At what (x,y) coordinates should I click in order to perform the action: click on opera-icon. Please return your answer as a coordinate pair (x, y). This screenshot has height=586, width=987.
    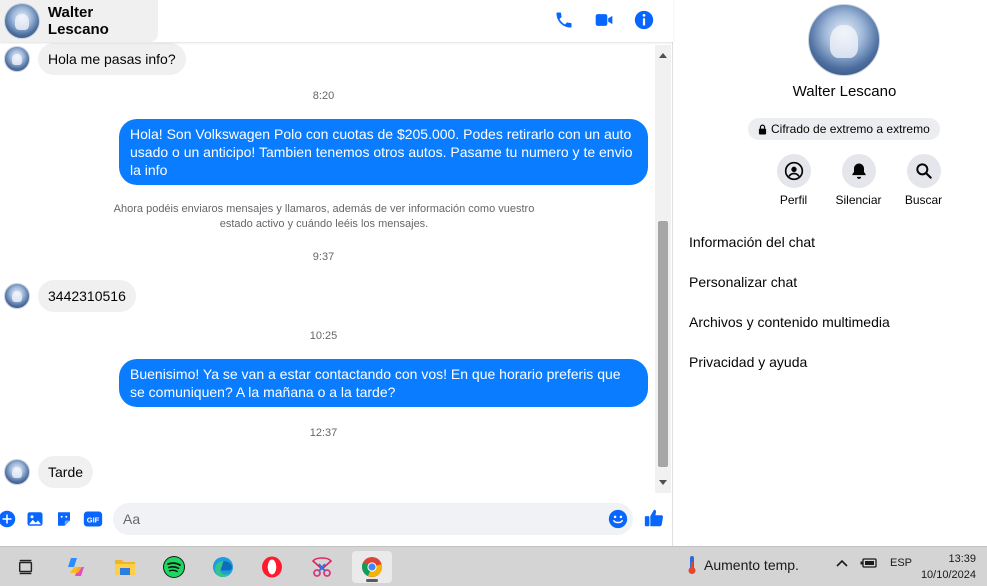
    Looking at the image, I should click on (272, 567).